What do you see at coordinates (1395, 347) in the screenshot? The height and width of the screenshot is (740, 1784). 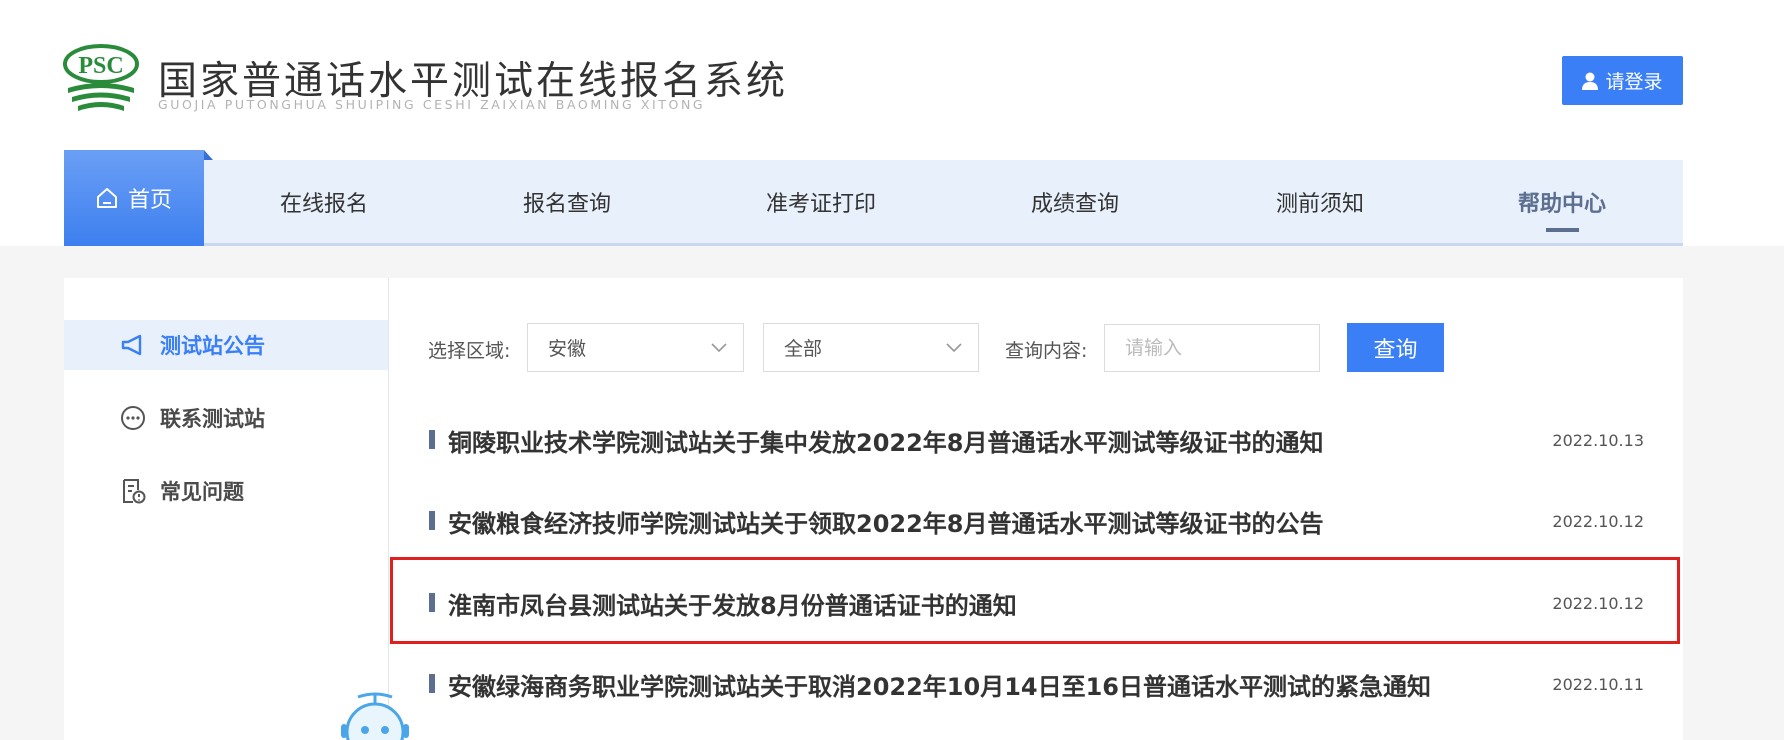 I see `query-button: 查询` at bounding box center [1395, 347].